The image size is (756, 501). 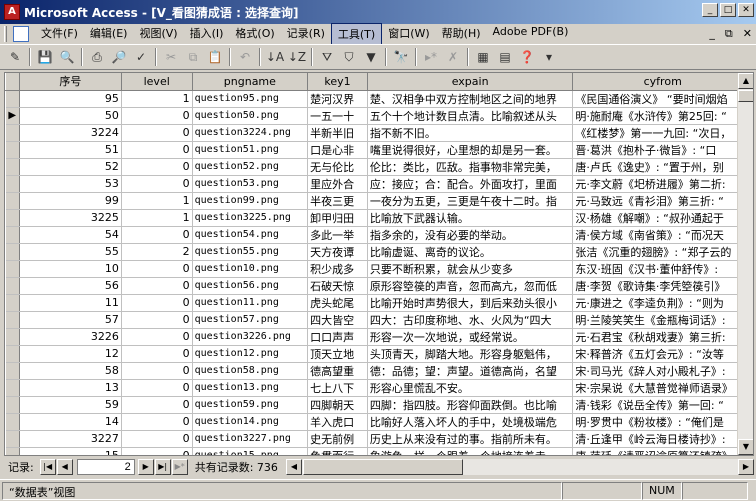 I want to click on table-cell: 嘴里说得很好，心里想的却是另一套。, so click(x=470, y=150).